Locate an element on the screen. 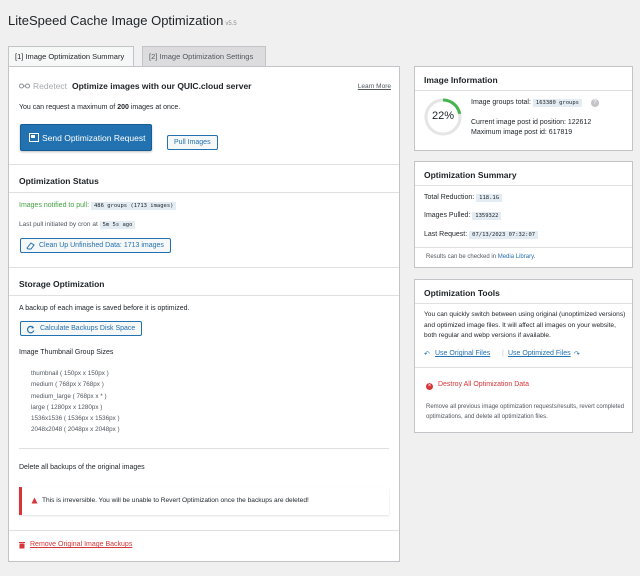 The height and width of the screenshot is (576, 640). last-pull-label: Last pull initiated by cron at is located at coordinates (58, 224).